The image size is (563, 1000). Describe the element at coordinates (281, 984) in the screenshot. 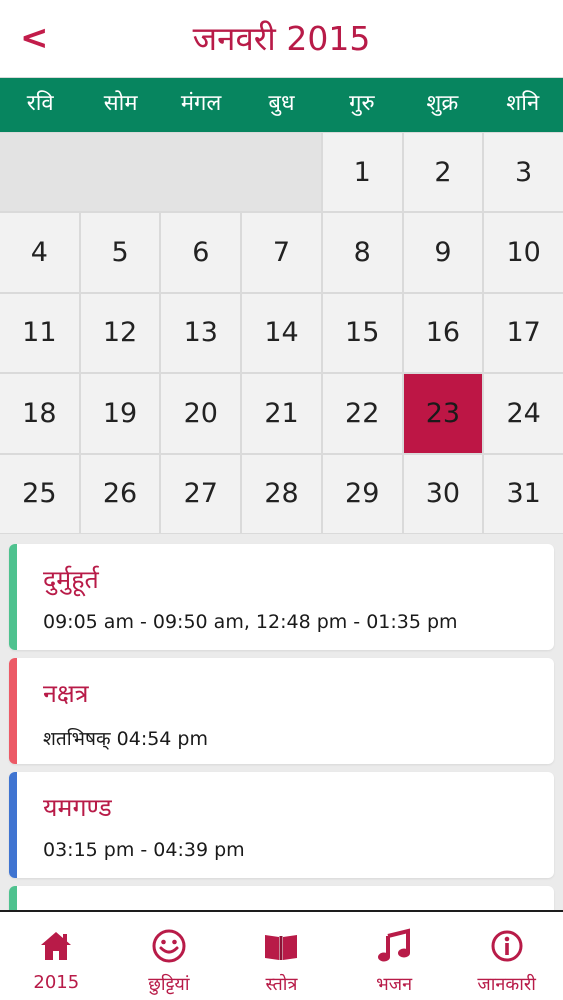

I see `tab-label: स्तोत्र` at that location.